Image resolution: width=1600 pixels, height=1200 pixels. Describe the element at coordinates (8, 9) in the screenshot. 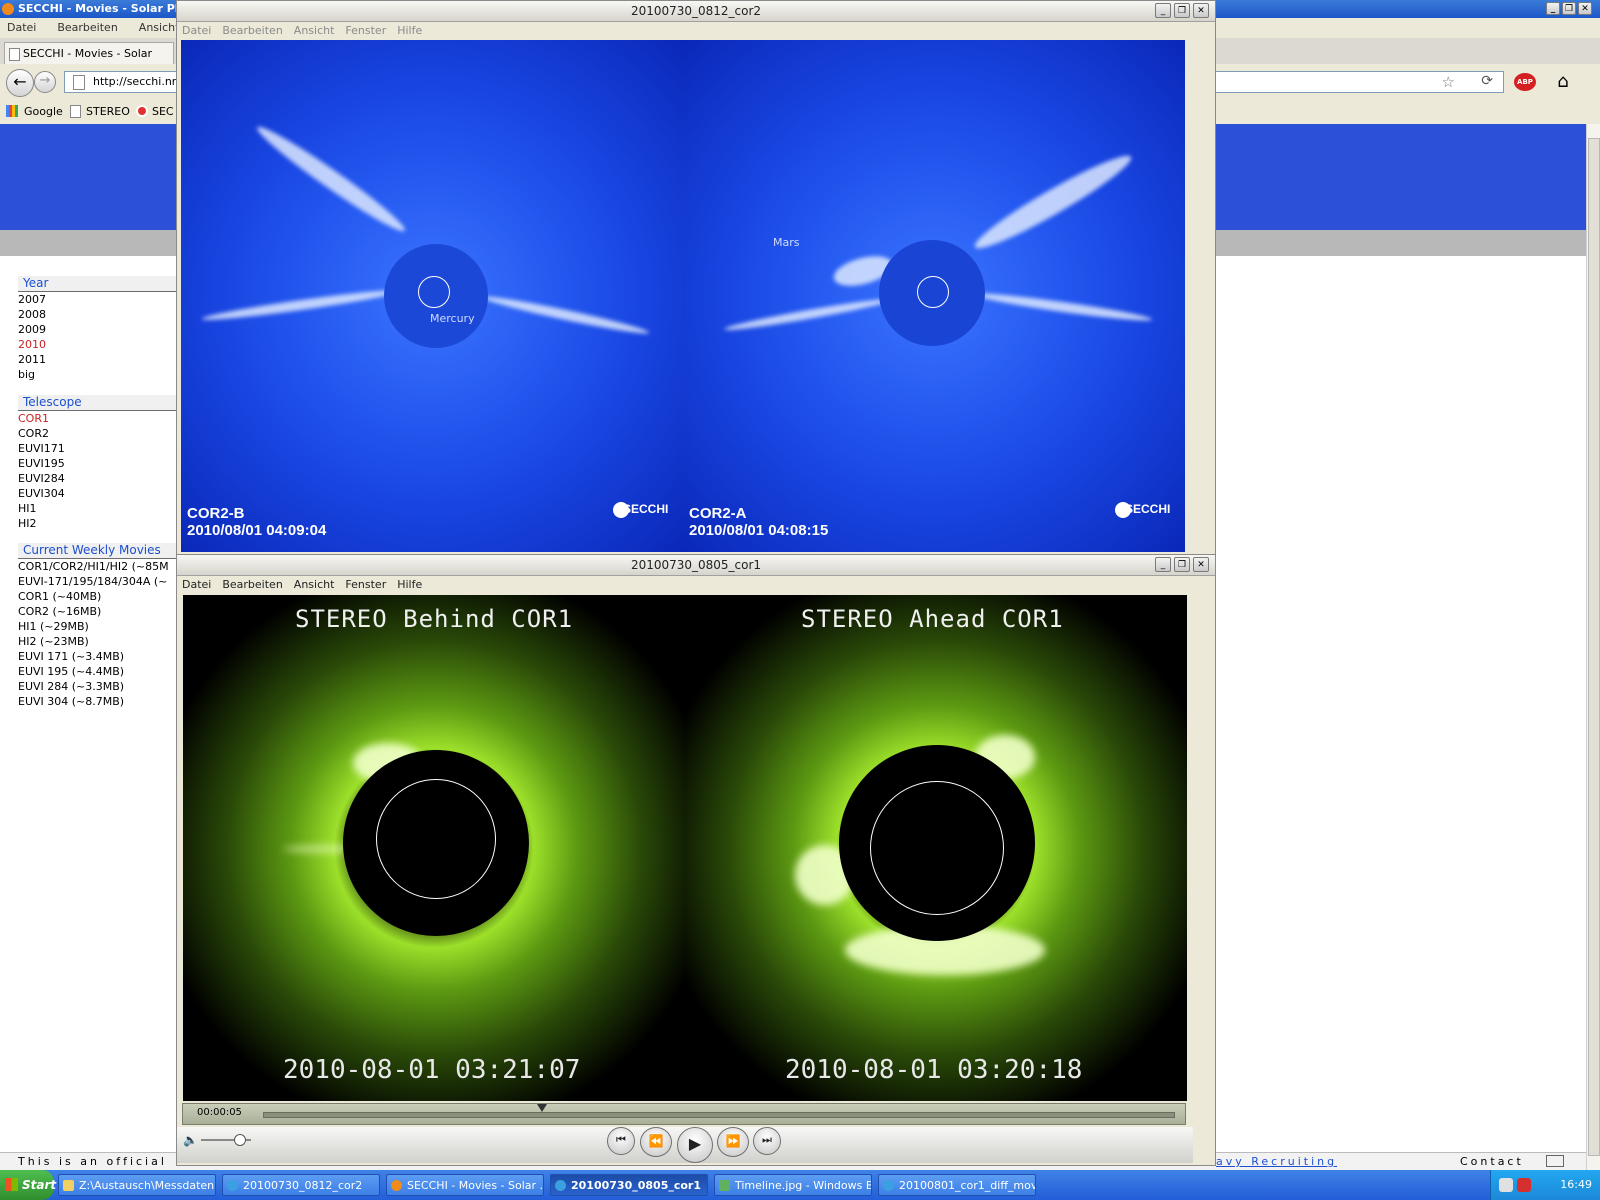

I see `firefox-icon` at that location.